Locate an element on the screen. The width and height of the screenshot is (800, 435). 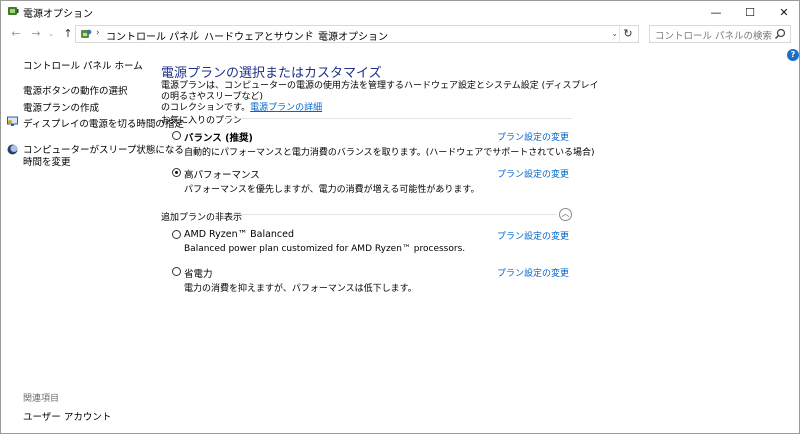
control-panel-icon is located at coordinates (86, 33).